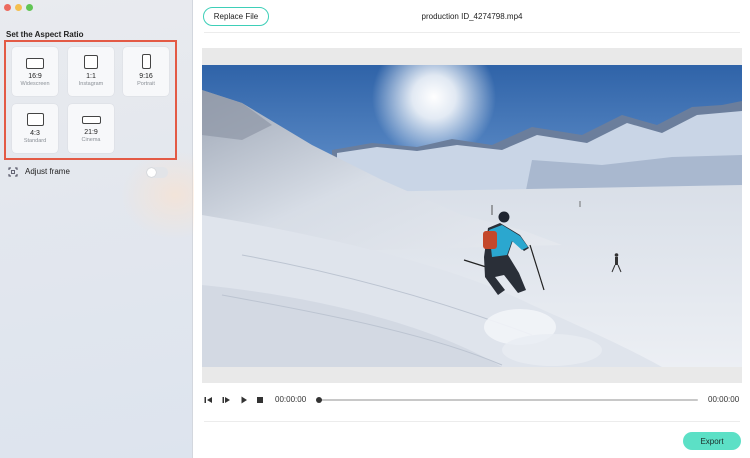  Describe the element at coordinates (29, 7) in the screenshot. I see `maximize-window-button` at that location.